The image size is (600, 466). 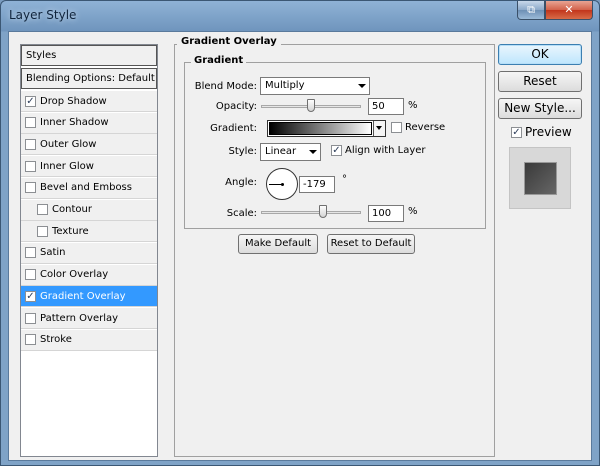 I want to click on style-item-label: Texture, so click(x=70, y=231).